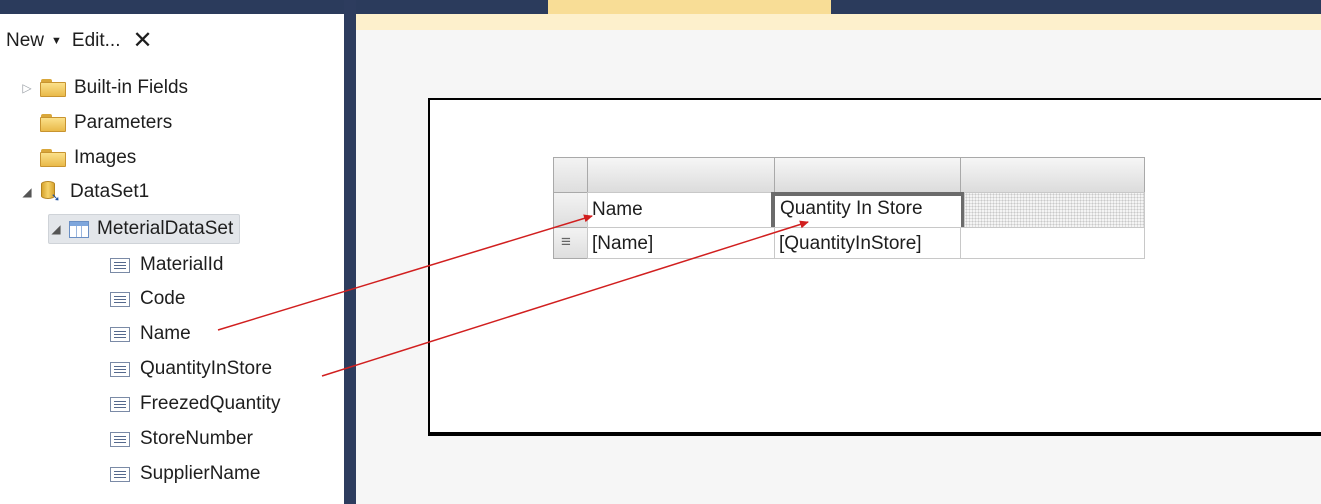 This screenshot has width=1321, height=504. What do you see at coordinates (570, 210) in the screenshot?
I see `row-handle-header` at bounding box center [570, 210].